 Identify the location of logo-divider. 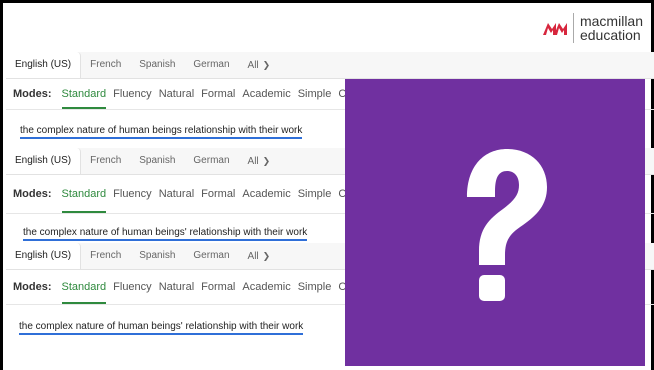
(573, 28).